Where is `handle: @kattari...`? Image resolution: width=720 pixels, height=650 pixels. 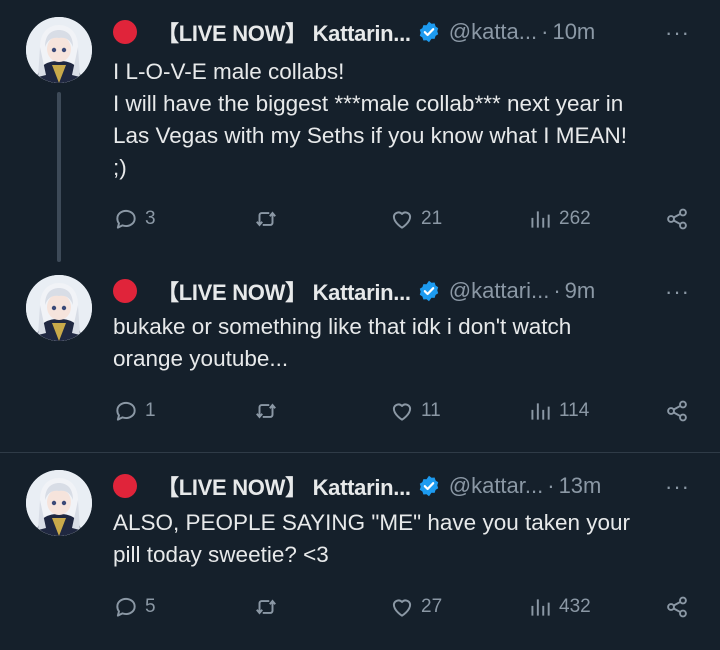 handle: @kattari... is located at coordinates (499, 291).